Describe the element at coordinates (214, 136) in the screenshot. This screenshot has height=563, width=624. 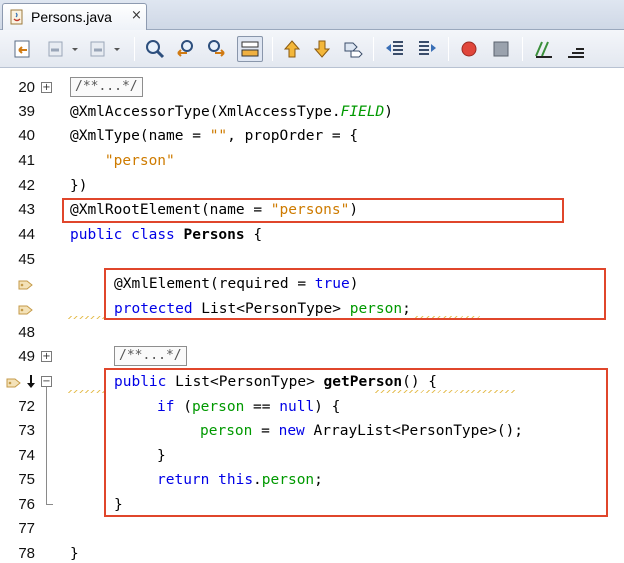
I see `code-text: @XmlType(name = "", propOrder = {` at that location.